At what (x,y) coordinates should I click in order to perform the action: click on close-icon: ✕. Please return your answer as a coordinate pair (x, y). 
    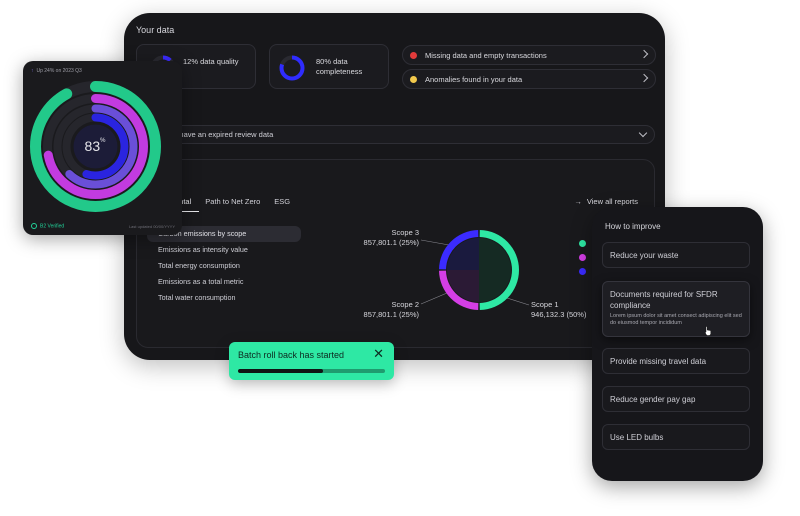
    Looking at the image, I should click on (378, 353).